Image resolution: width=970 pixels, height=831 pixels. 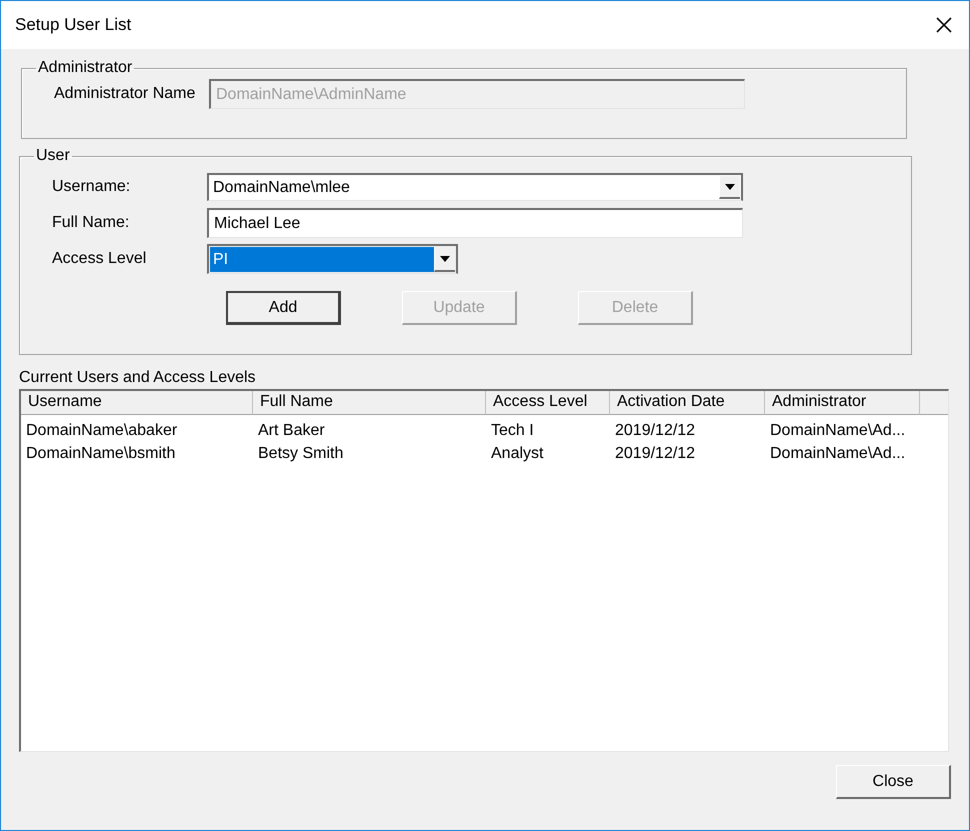 What do you see at coordinates (369, 403) in the screenshot?
I see `column-header: Full Name` at bounding box center [369, 403].